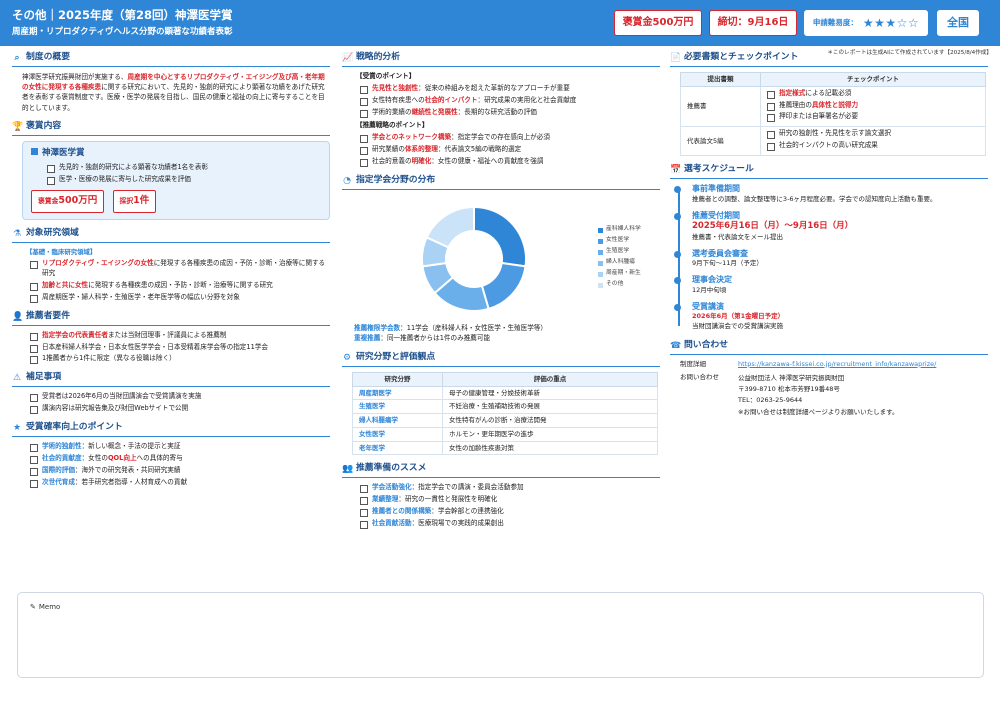 This screenshot has width=1000, height=706. I want to click on doc-name: 代表論文5編, so click(720, 141).